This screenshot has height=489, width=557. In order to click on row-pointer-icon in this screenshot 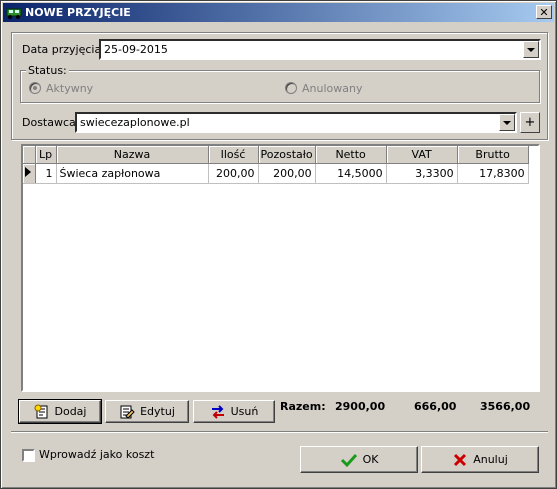, I will do `click(28, 171)`.